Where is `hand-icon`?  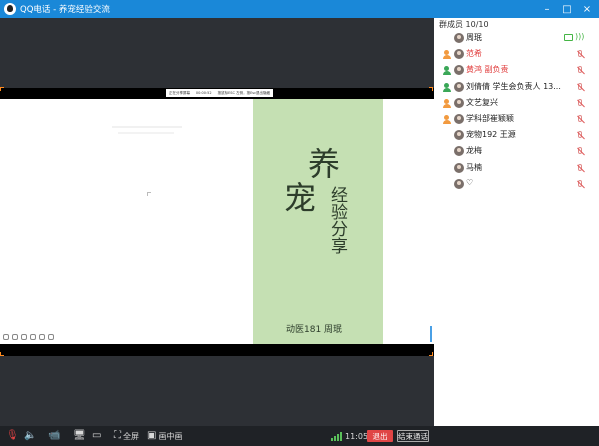
hand-icon is located at coordinates (33, 337).